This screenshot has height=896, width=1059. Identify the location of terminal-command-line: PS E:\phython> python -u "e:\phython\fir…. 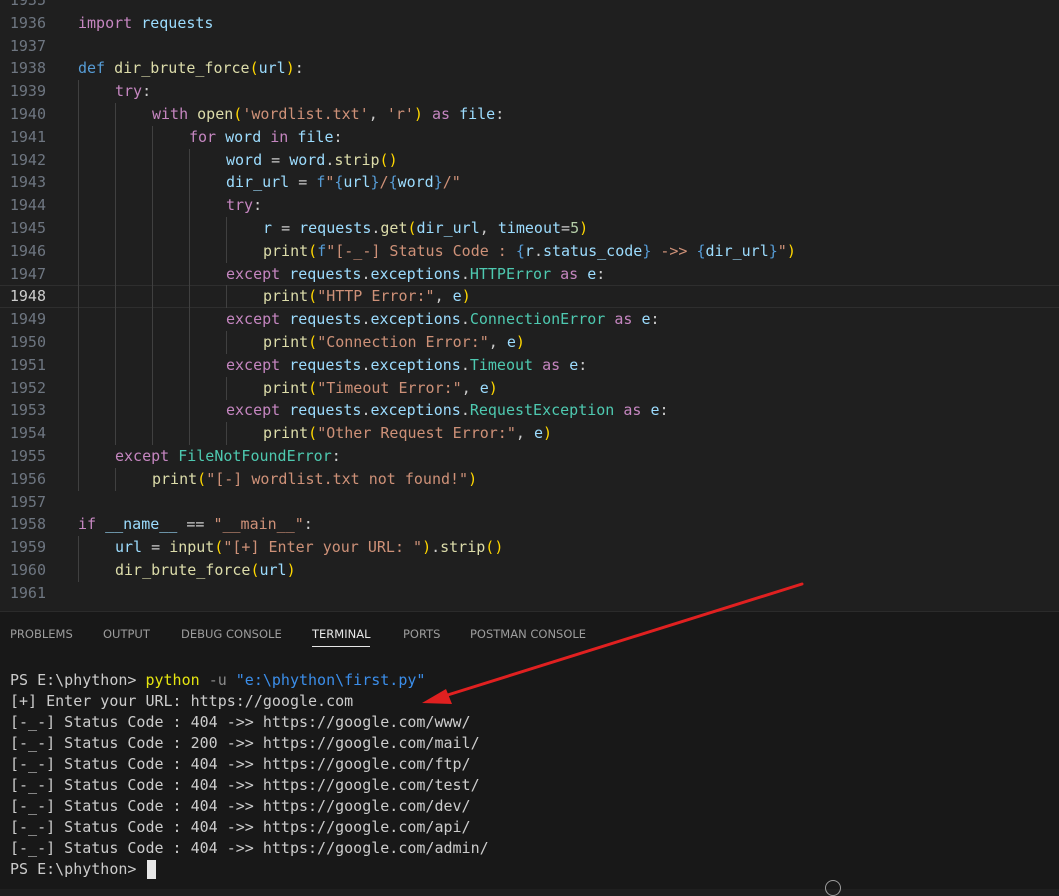
(217, 680).